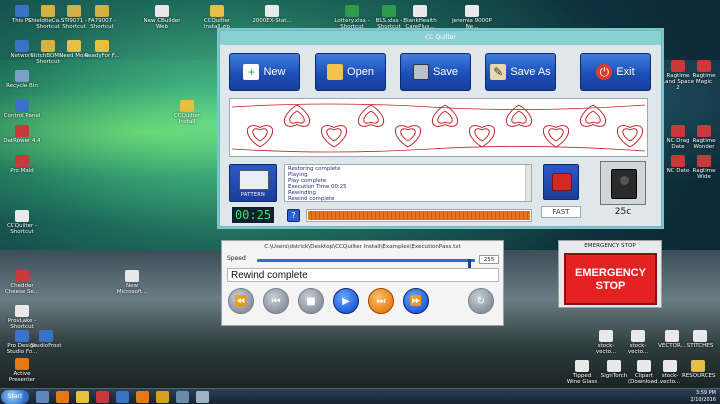 The image size is (720, 404). I want to click on repeat-button: ↻, so click(481, 301).